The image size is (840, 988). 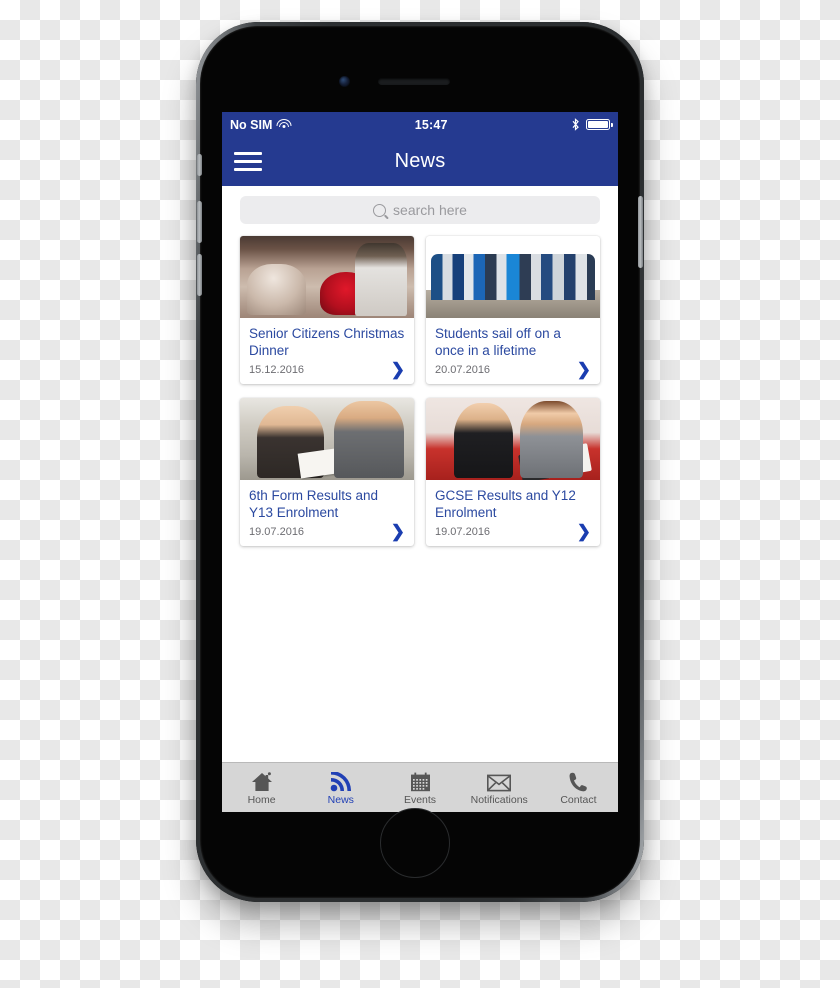 I want to click on tab-home: Home, so click(x=261, y=787).